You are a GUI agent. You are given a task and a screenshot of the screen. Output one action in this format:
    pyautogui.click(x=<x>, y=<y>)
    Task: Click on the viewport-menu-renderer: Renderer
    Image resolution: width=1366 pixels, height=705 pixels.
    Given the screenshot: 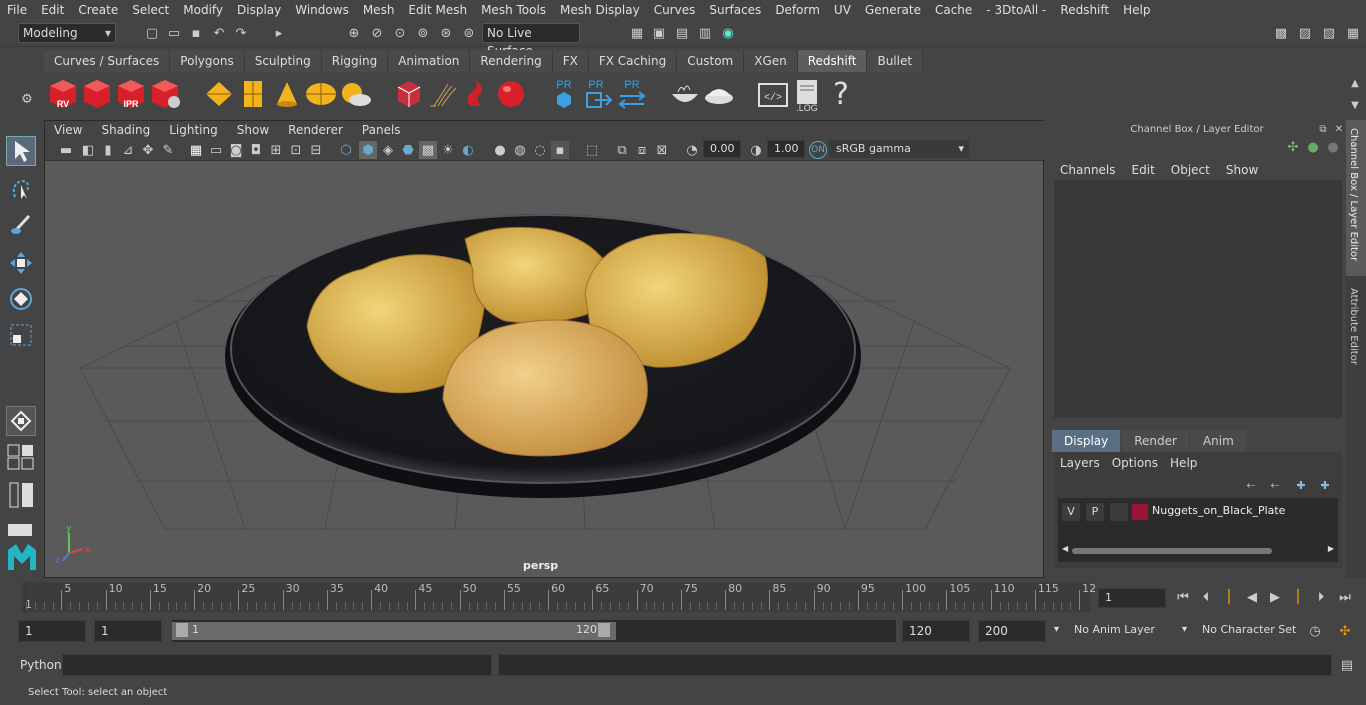 What is the action you would take?
    pyautogui.click(x=316, y=130)
    